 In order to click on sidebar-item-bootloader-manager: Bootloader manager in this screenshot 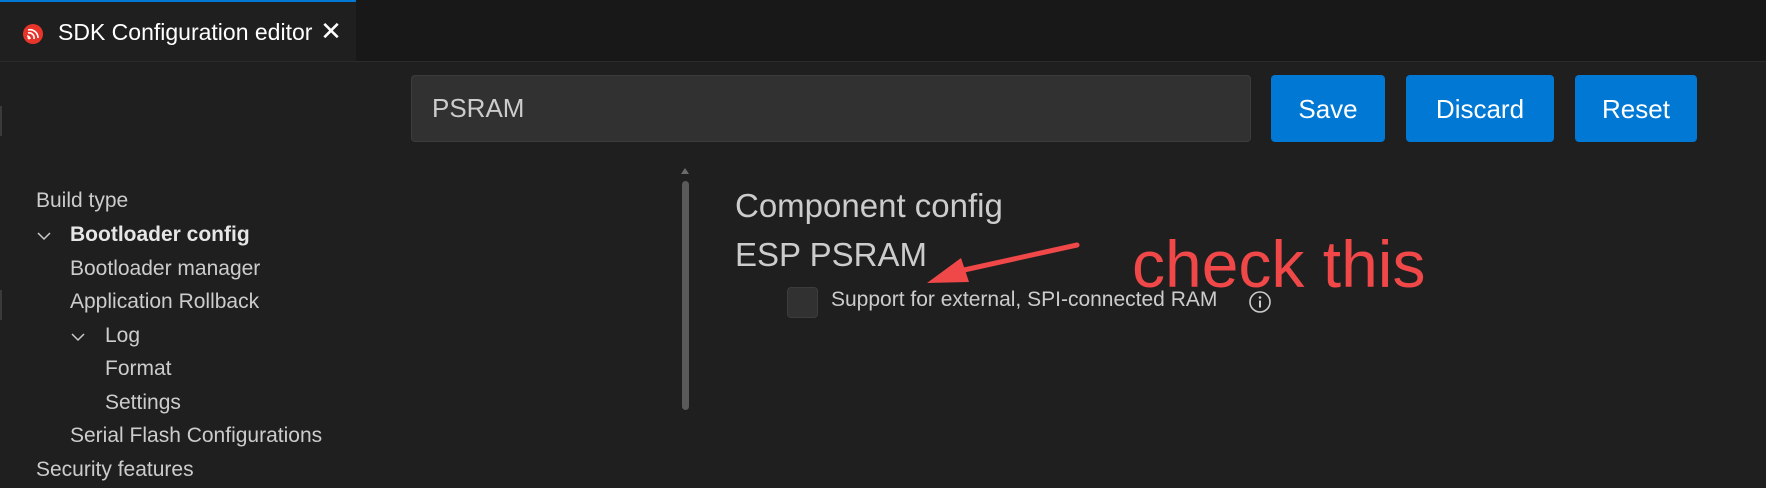, I will do `click(165, 269)`.